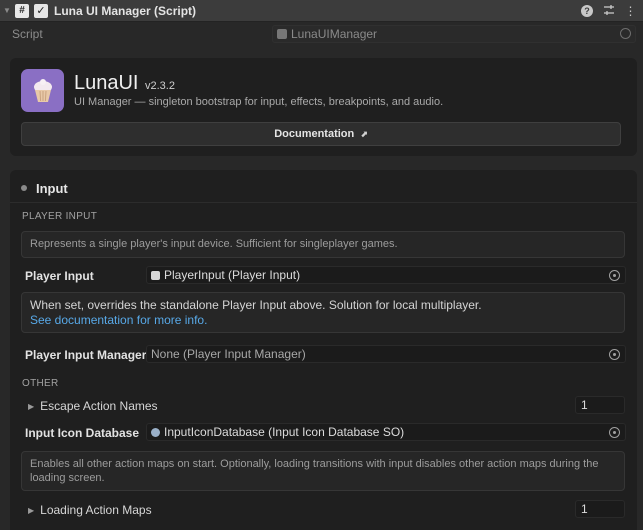  What do you see at coordinates (160, 86) in the screenshot?
I see `brand-version: v2.3.2` at bounding box center [160, 86].